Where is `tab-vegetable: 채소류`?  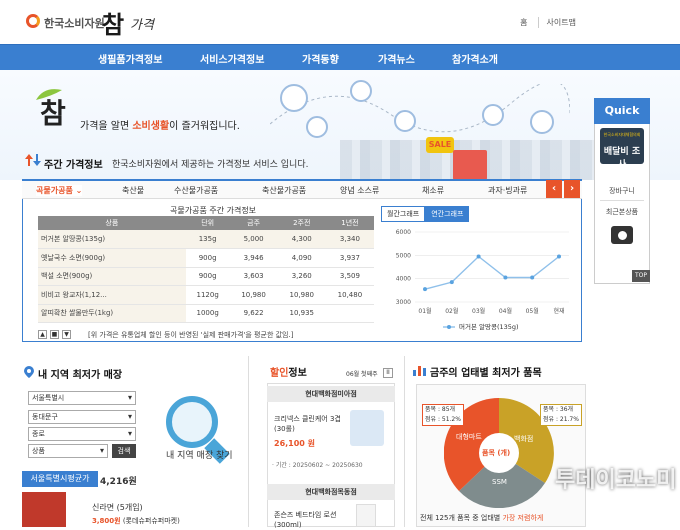 tab-vegetable: 채소류 is located at coordinates (433, 190).